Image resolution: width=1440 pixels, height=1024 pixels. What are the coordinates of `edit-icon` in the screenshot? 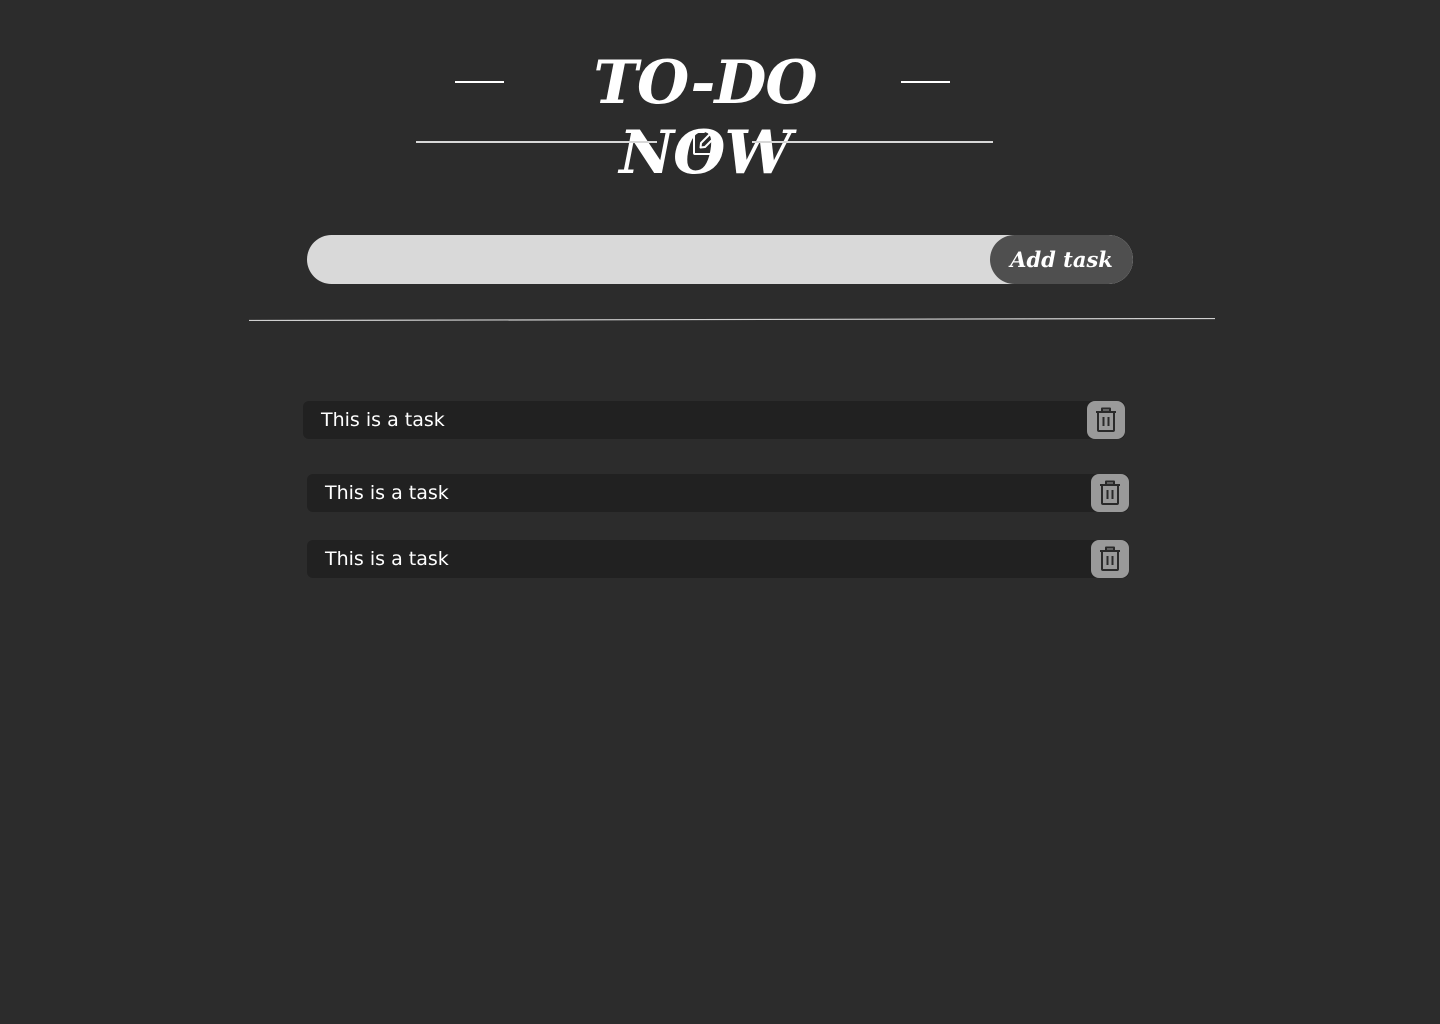 It's located at (705, 143).